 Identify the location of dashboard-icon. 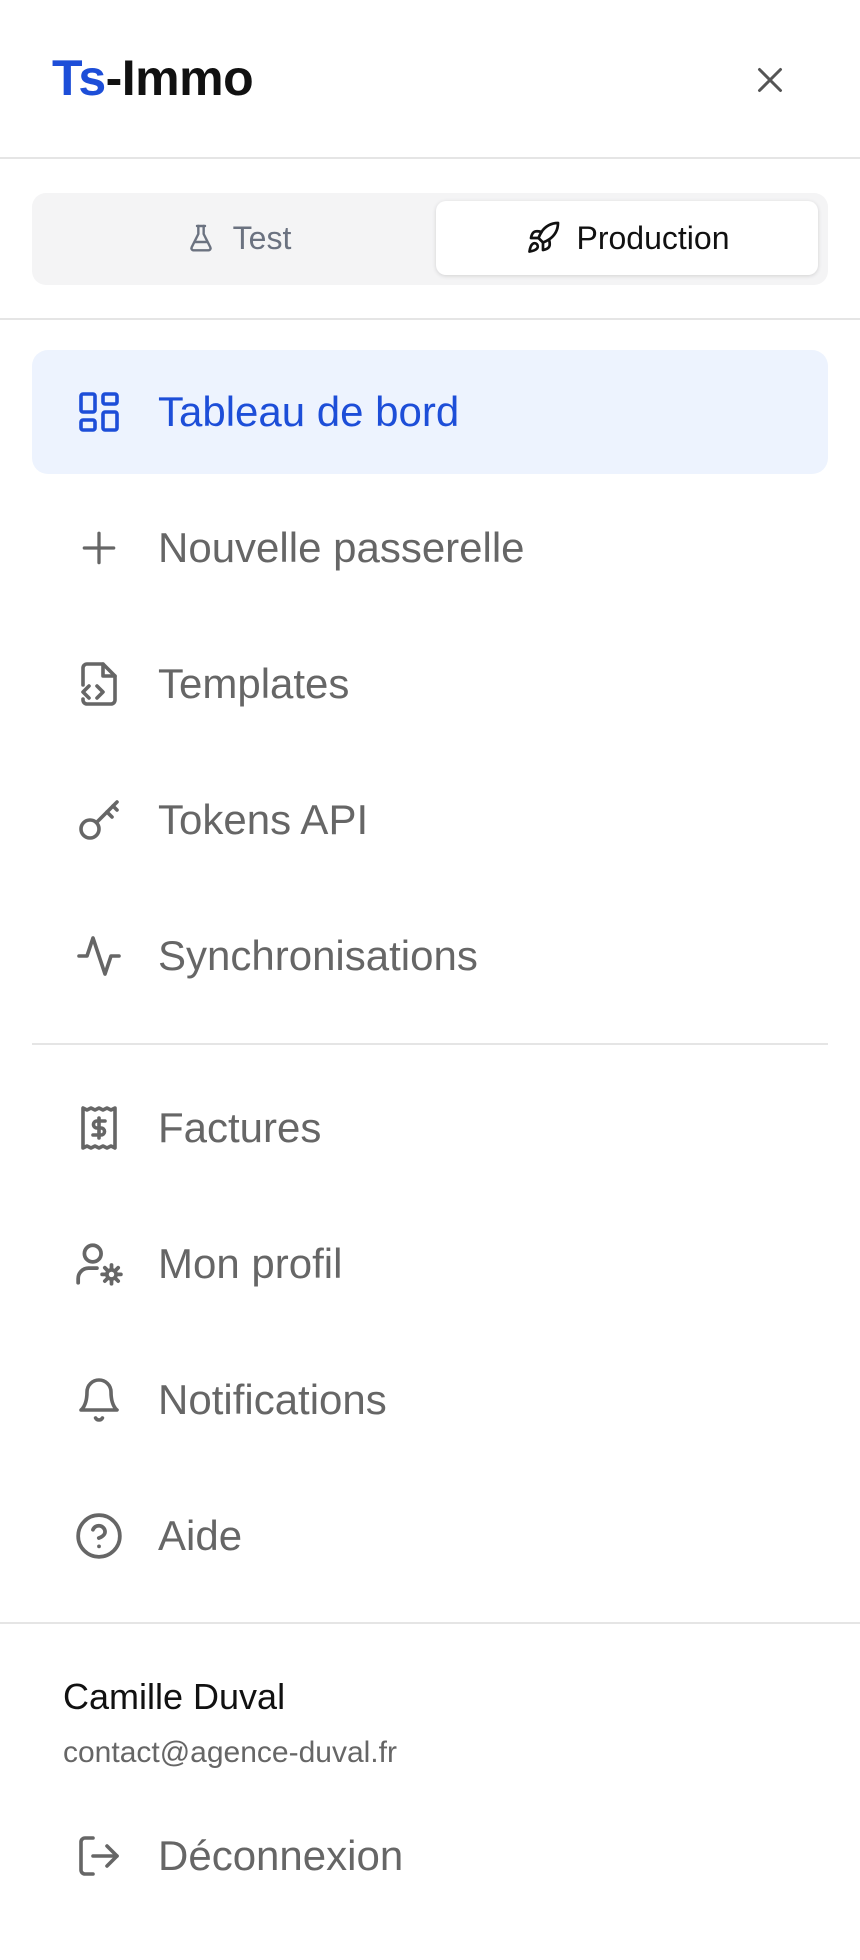
(99, 412).